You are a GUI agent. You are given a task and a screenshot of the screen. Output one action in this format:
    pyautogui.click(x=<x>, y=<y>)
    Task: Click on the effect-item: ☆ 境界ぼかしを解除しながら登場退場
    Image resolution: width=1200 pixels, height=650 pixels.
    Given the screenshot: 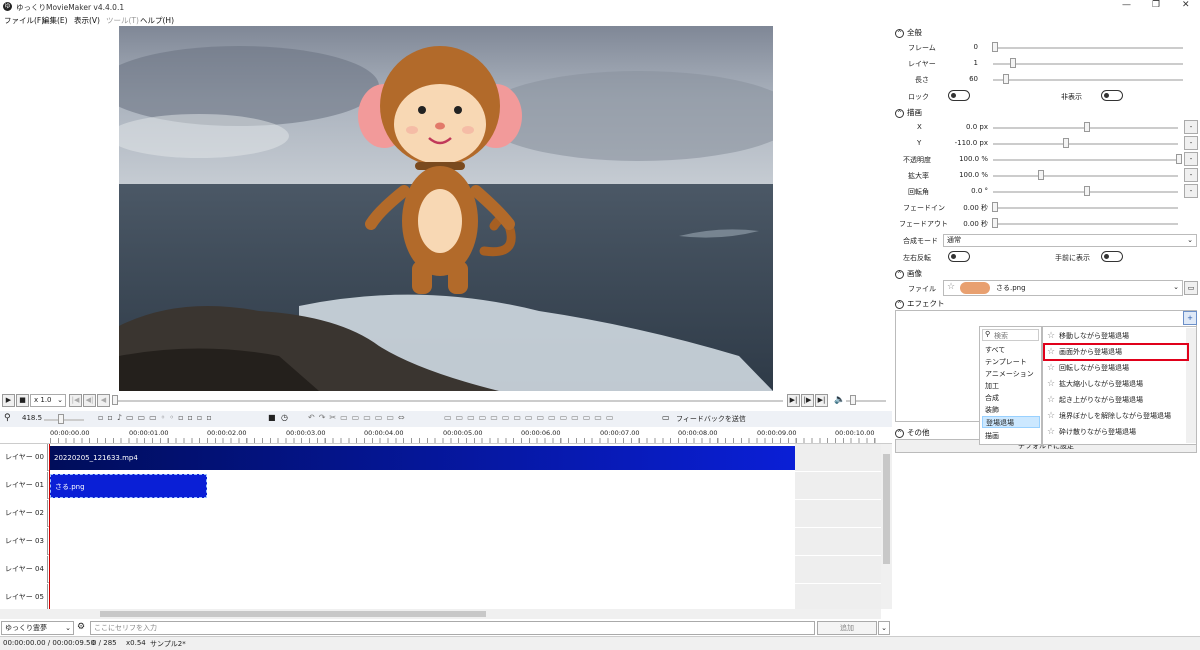 What is the action you would take?
    pyautogui.click(x=1115, y=416)
    